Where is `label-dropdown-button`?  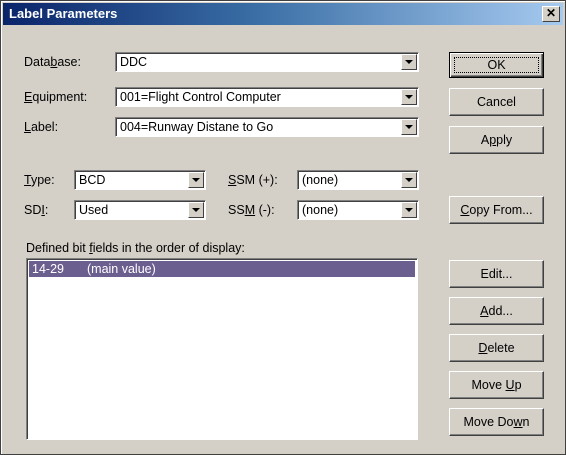 label-dropdown-button is located at coordinates (409, 127).